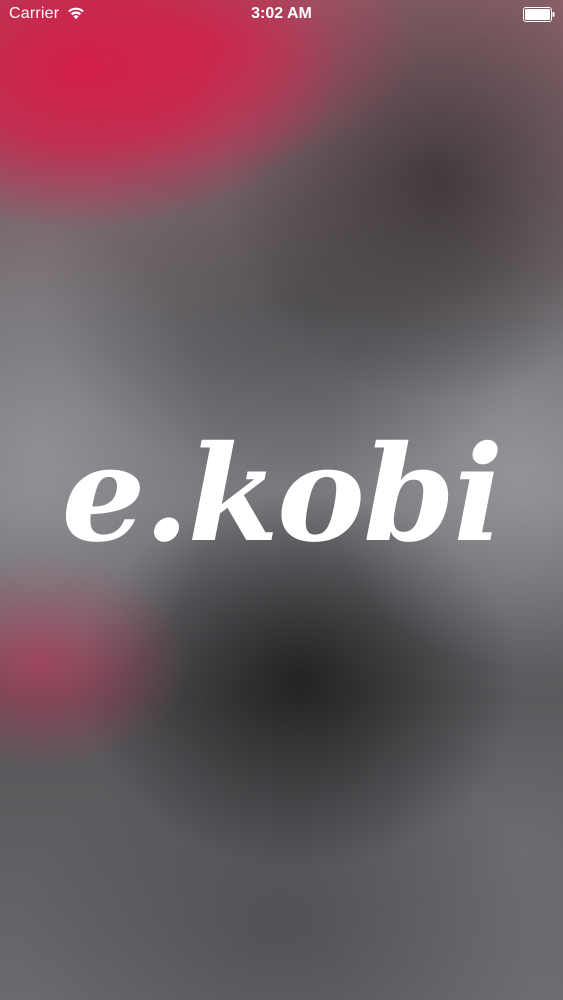  Describe the element at coordinates (539, 14) in the screenshot. I see `battery-icon` at that location.